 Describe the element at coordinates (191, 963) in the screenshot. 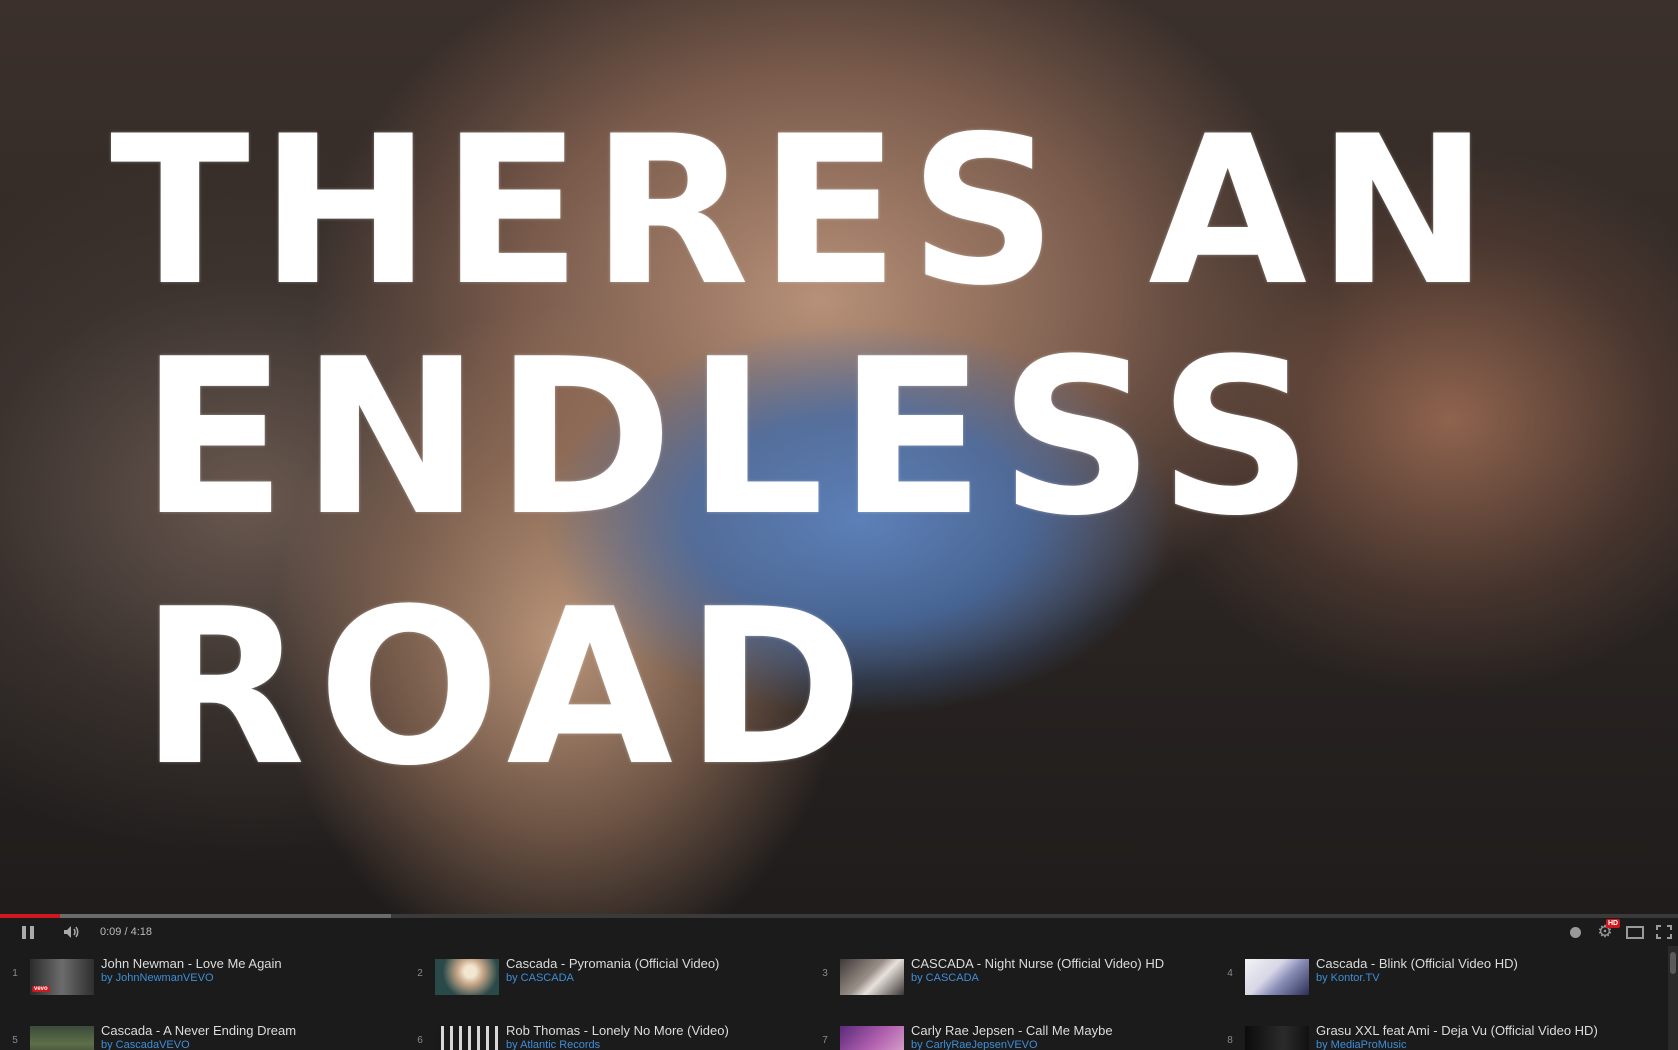

I see `playlist-item-title: John Newman - Love Me Again` at that location.